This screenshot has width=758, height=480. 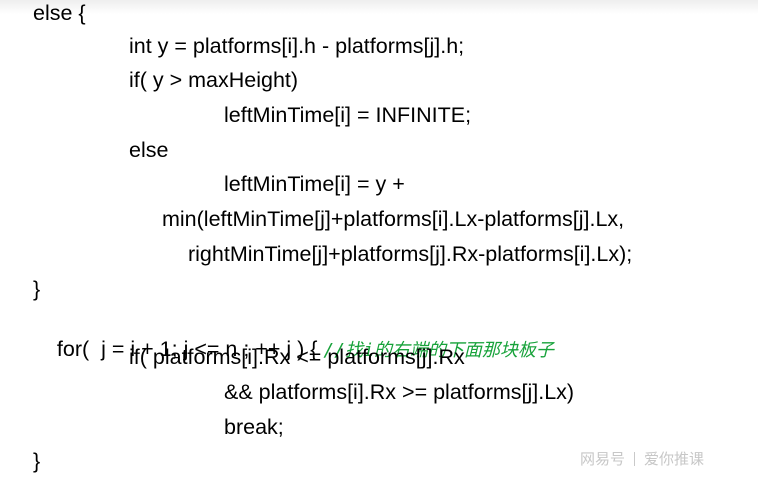 What do you see at coordinates (674, 459) in the screenshot?
I see `watermark-author: 爱你推课` at bounding box center [674, 459].